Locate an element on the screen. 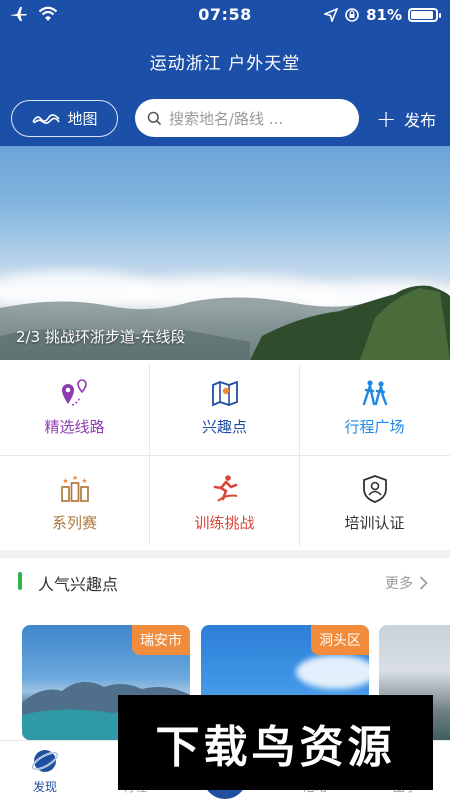  grid-item-label: 训练挑战 is located at coordinates (224, 522).